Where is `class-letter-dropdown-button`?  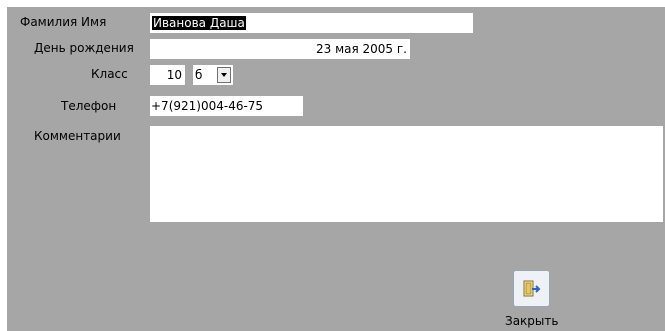
class-letter-dropdown-button is located at coordinates (224, 75).